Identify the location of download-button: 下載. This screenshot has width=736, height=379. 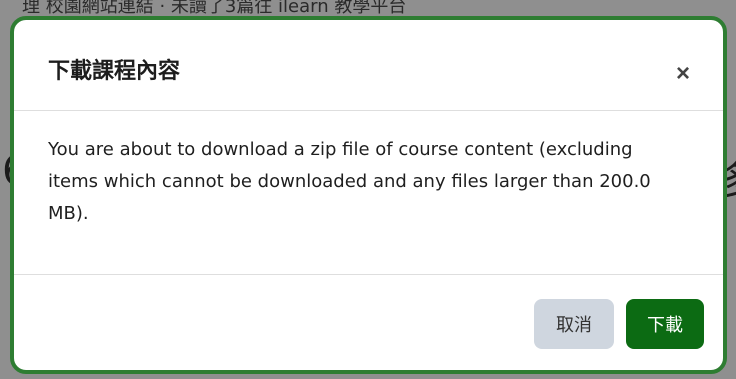
(665, 324).